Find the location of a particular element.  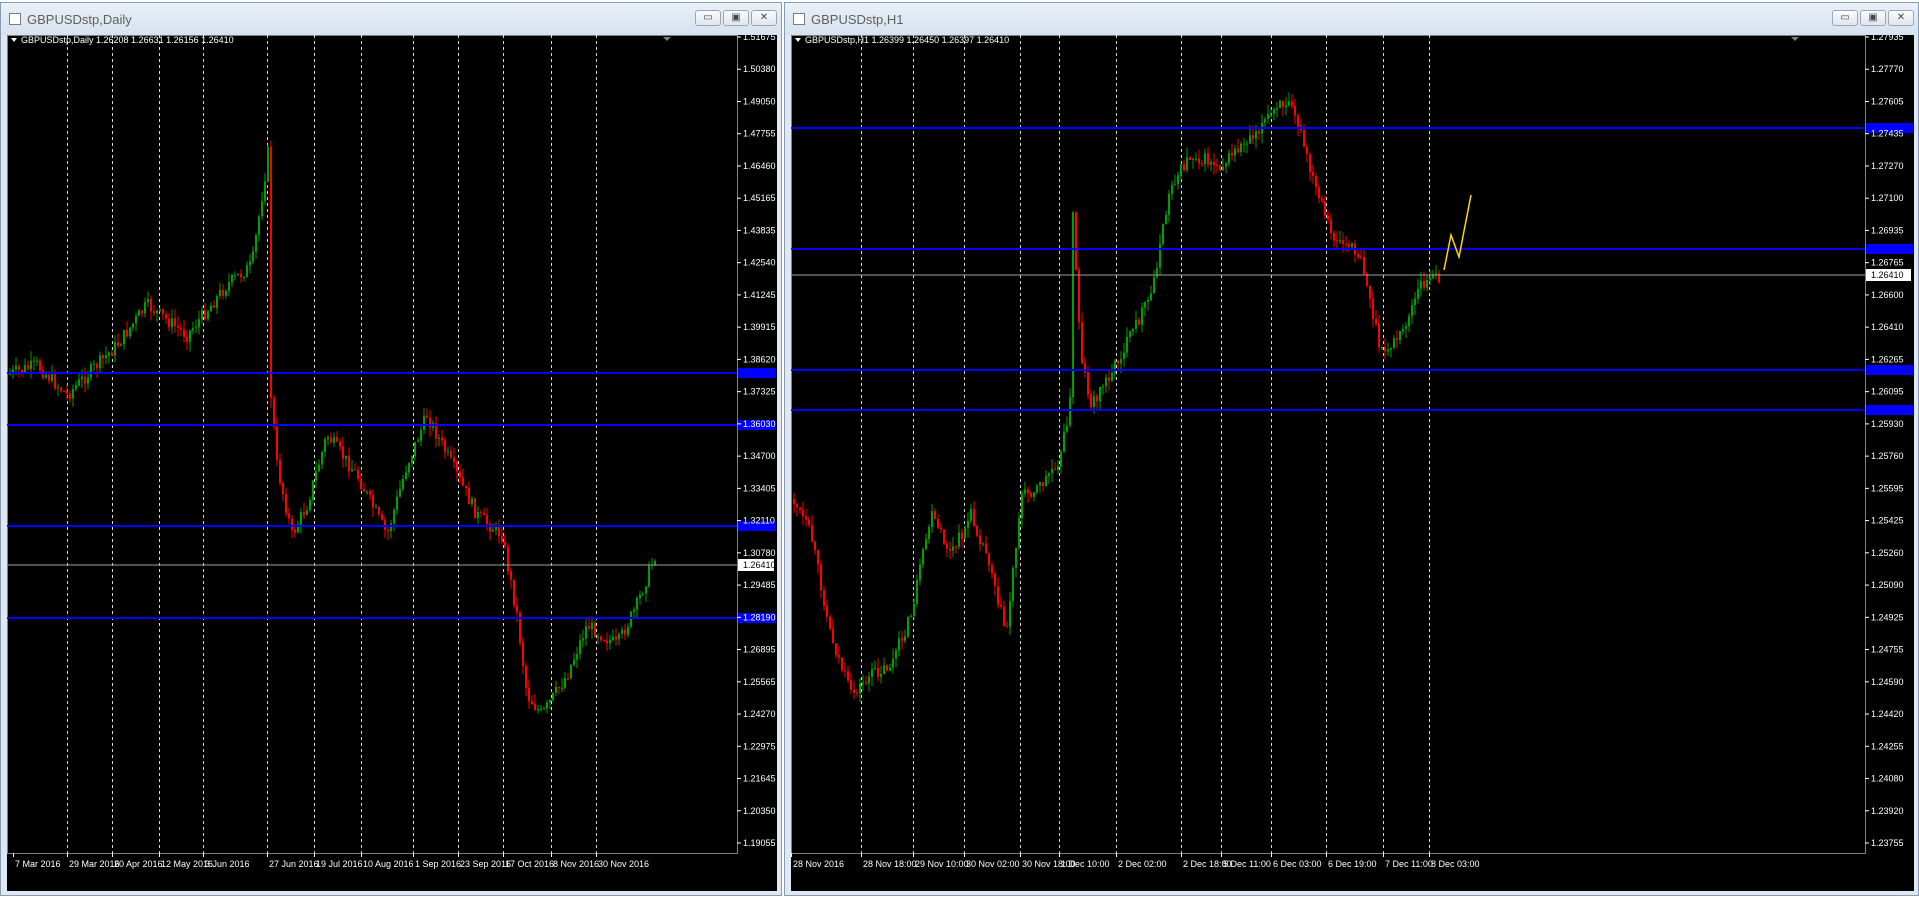

price-tick-label: 1.46460 is located at coordinates (759, 166).